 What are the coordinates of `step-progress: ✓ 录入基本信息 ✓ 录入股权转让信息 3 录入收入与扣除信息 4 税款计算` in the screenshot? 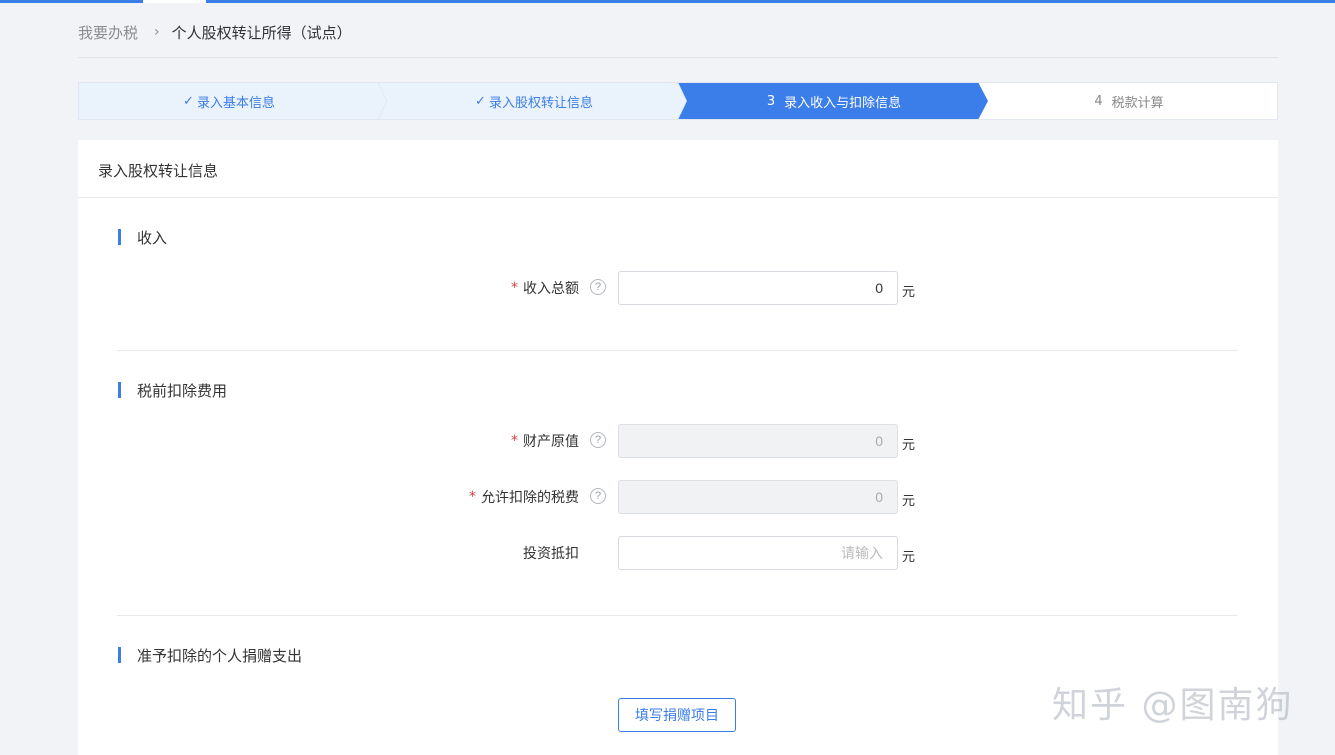 It's located at (678, 101).